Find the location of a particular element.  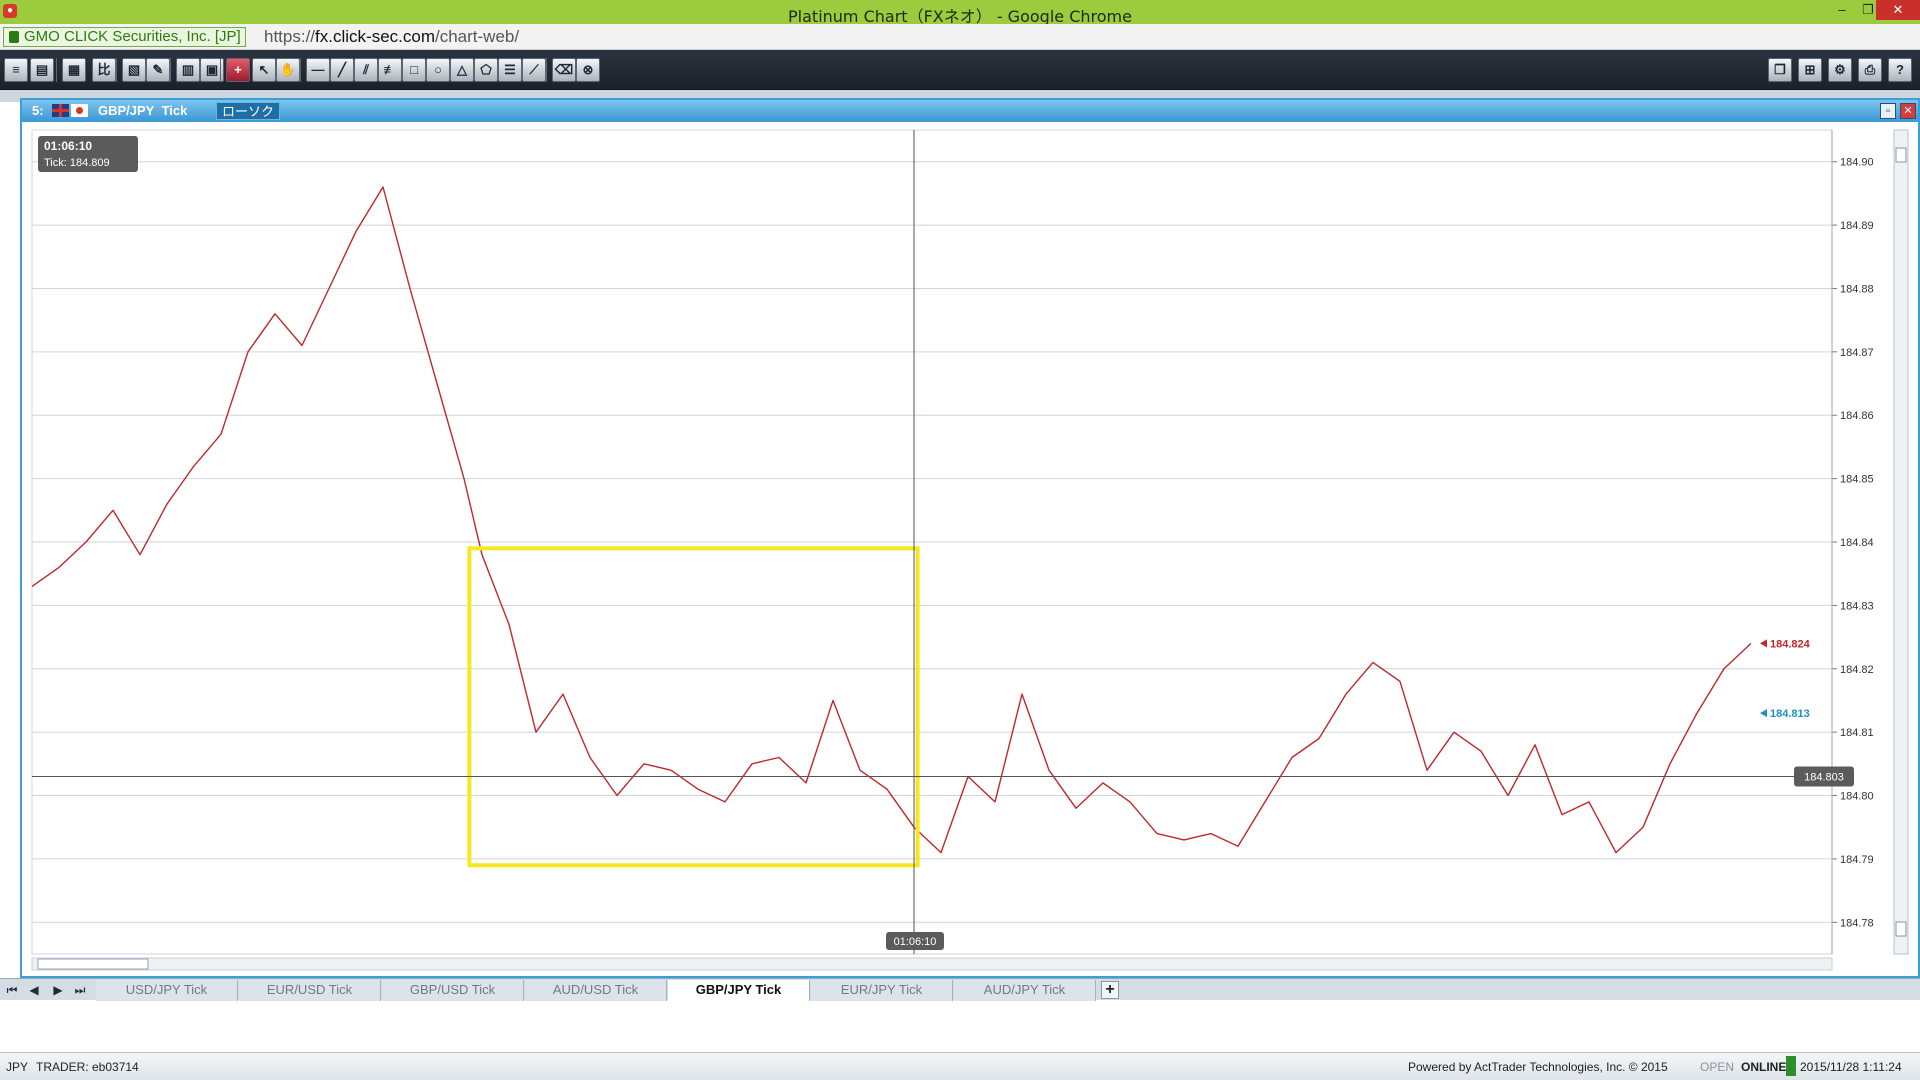

order-icon: ▤ is located at coordinates (42, 70).